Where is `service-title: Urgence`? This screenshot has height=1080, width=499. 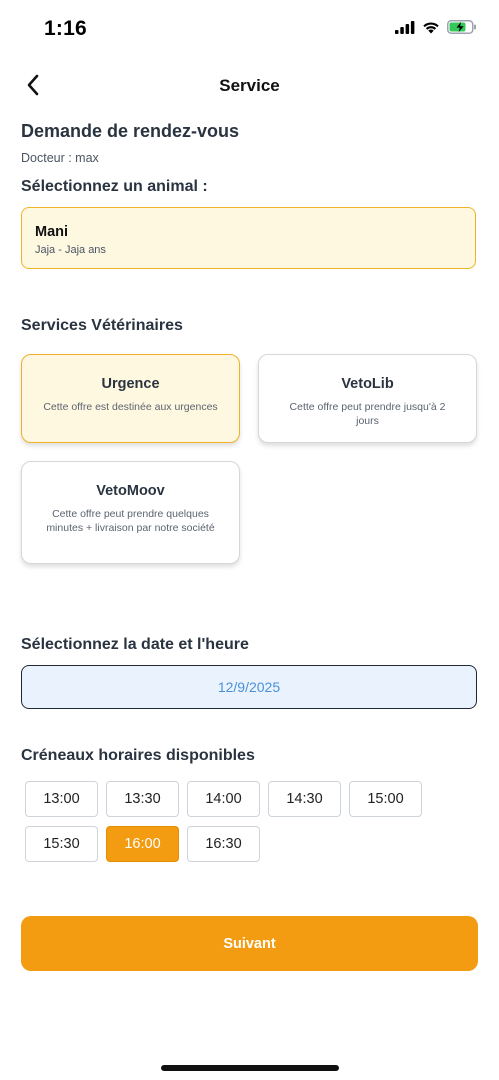 service-title: Urgence is located at coordinates (130, 384).